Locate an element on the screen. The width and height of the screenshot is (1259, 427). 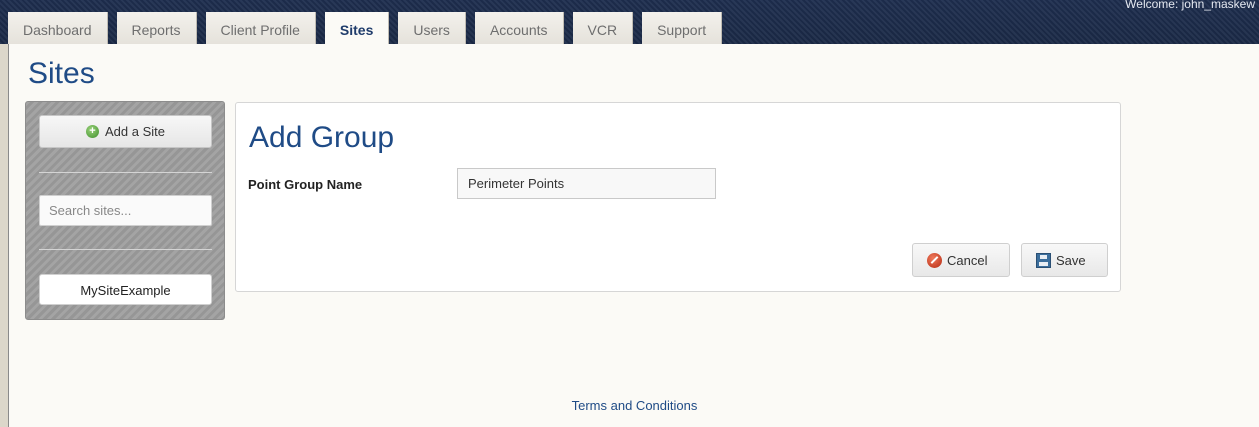
tab-vcr: VCR is located at coordinates (603, 28).